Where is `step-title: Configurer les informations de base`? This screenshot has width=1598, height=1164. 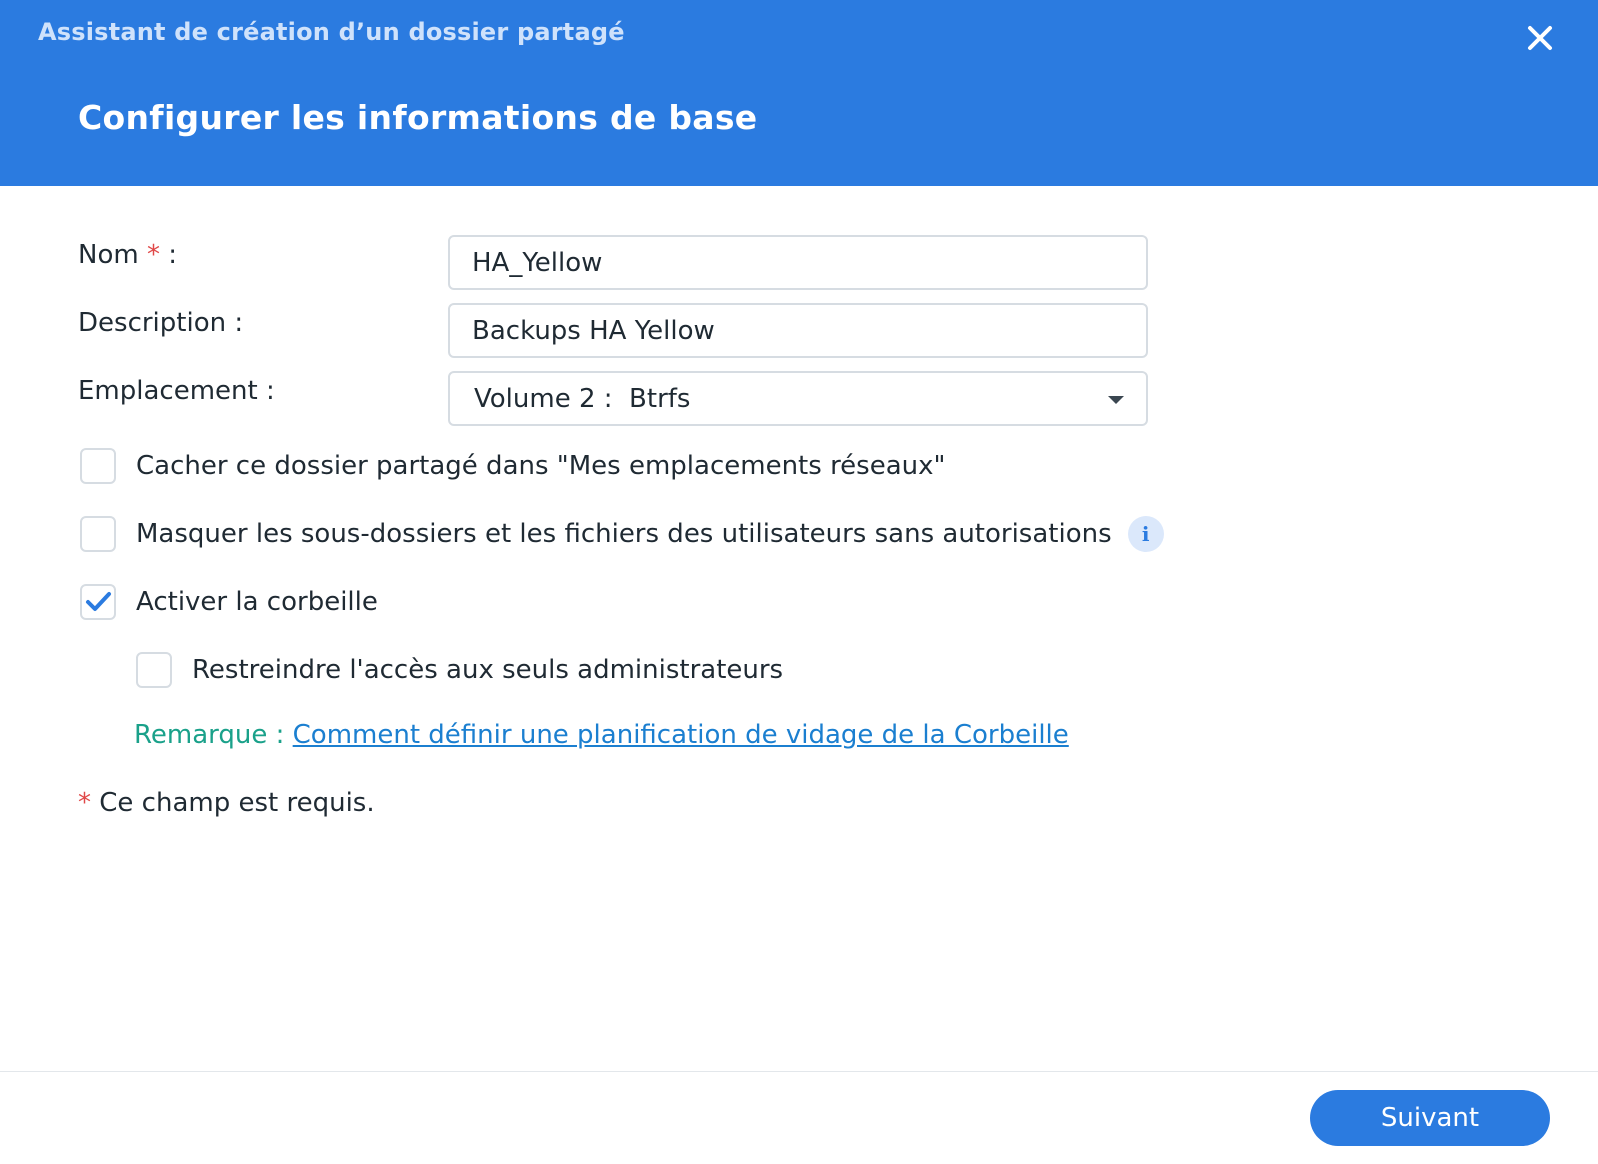 step-title: Configurer les informations de base is located at coordinates (418, 117).